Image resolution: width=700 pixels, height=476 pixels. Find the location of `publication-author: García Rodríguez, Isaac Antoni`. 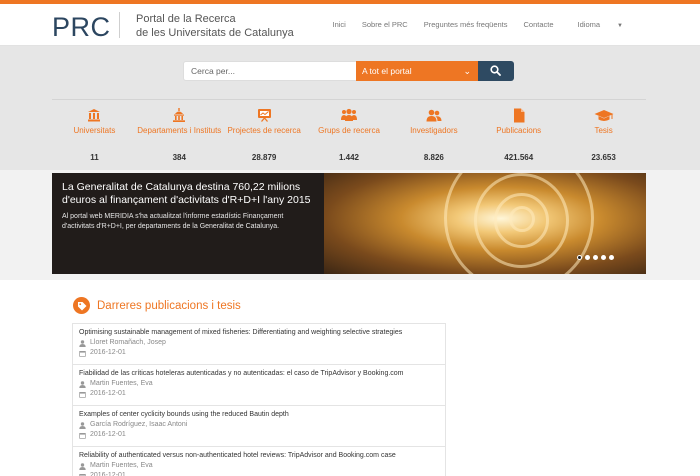

publication-author: García Rodríguez, Isaac Antoni is located at coordinates (259, 425).